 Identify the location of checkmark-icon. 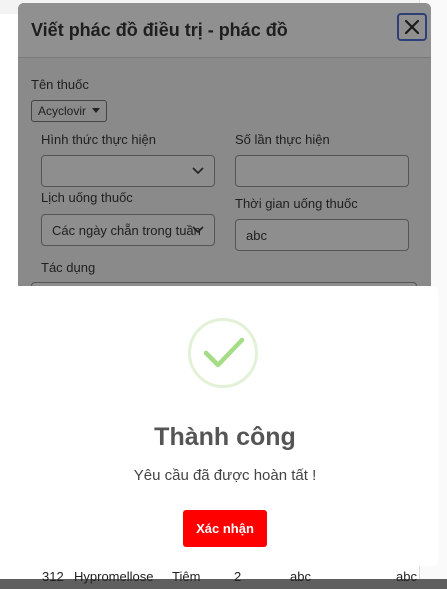
(224, 352).